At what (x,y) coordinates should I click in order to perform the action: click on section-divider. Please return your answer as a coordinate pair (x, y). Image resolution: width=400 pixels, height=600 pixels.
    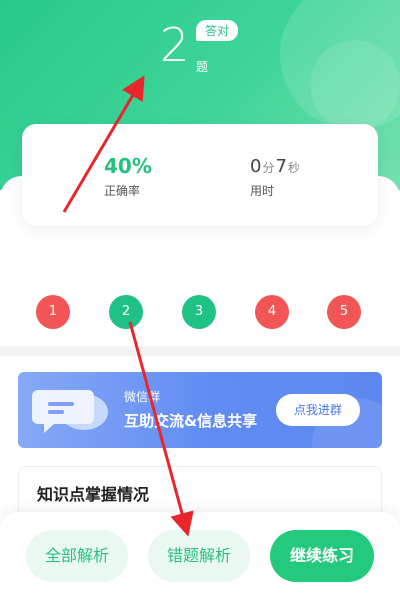
    Looking at the image, I should click on (200, 351).